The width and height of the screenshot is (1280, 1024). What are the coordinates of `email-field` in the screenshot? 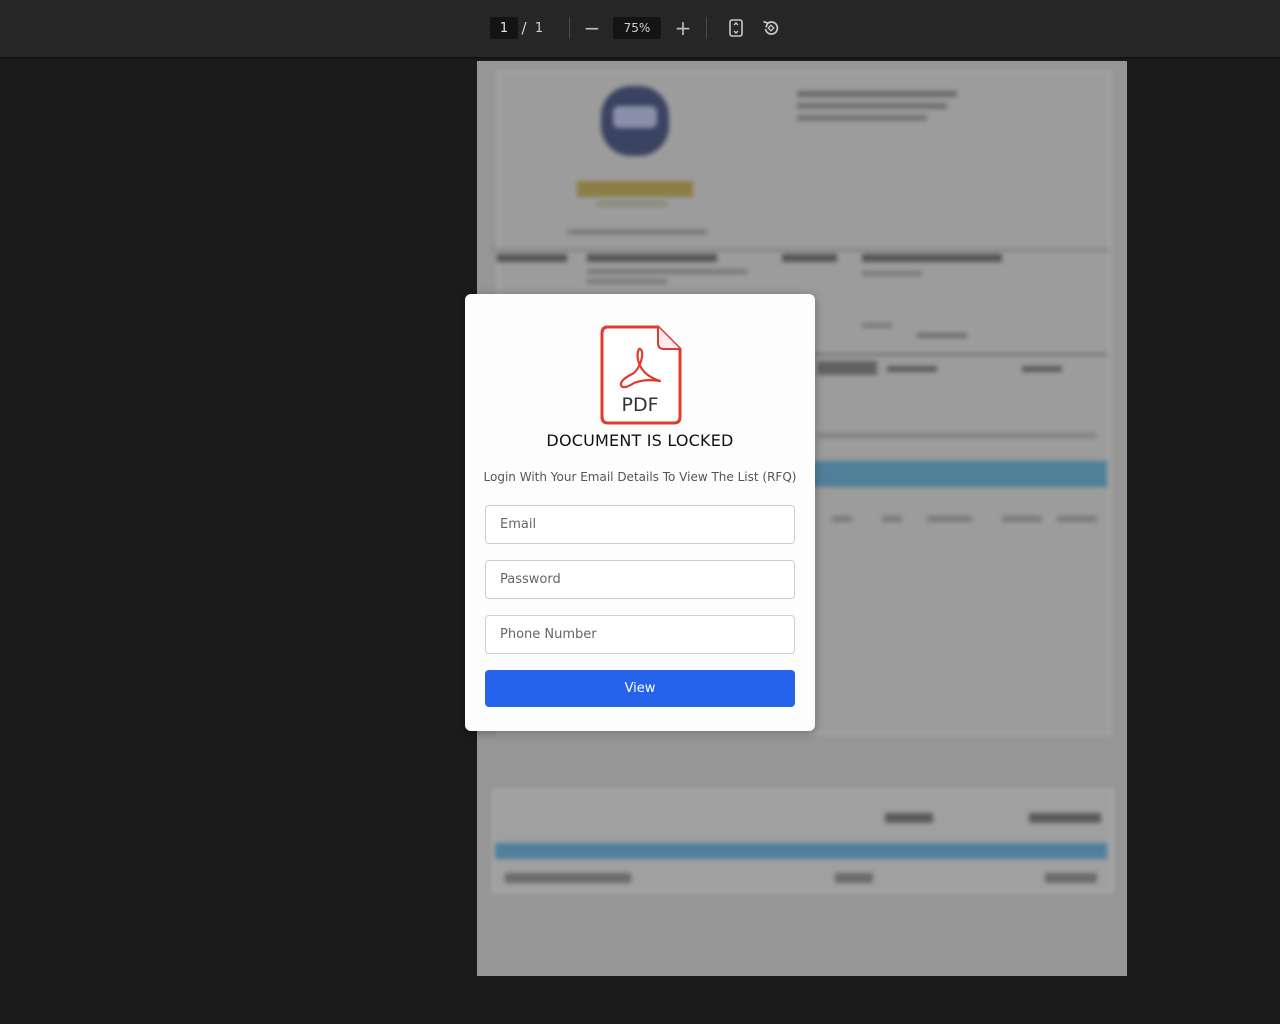 It's located at (640, 524).